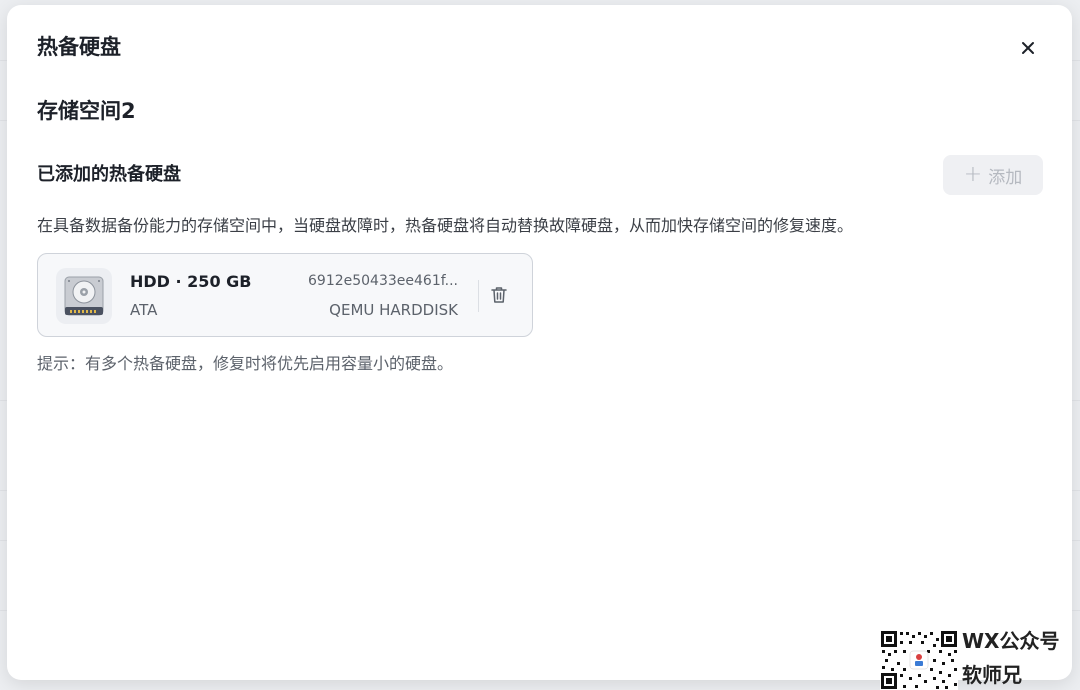  I want to click on disk-model: QEMU HARDDISK, so click(393, 310).